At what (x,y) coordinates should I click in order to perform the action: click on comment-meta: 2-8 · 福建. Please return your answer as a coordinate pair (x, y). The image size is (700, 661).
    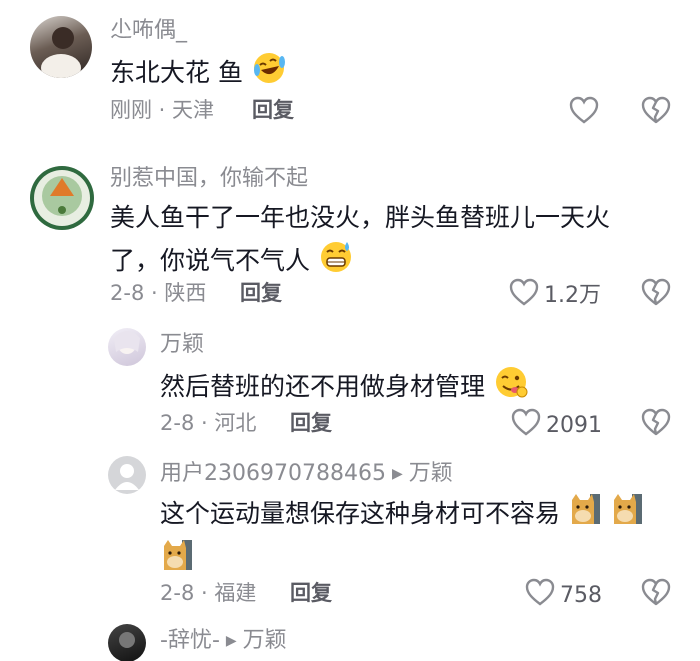
    Looking at the image, I should click on (208, 593).